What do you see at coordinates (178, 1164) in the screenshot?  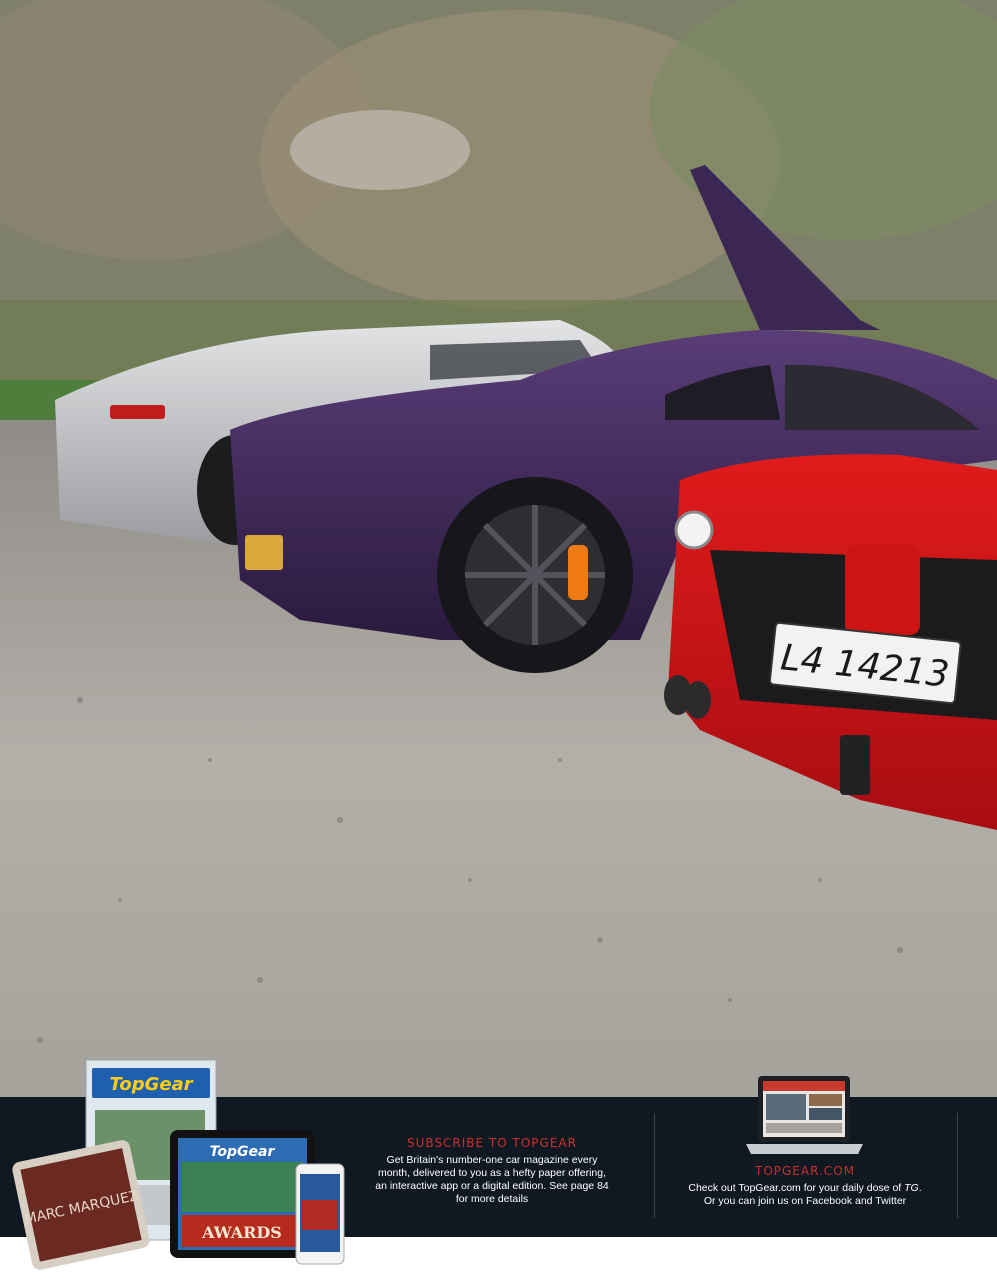 I see `magazine-devices-illustration: TopGear MARC MARQUEZ TopGear AWARDS` at bounding box center [178, 1164].